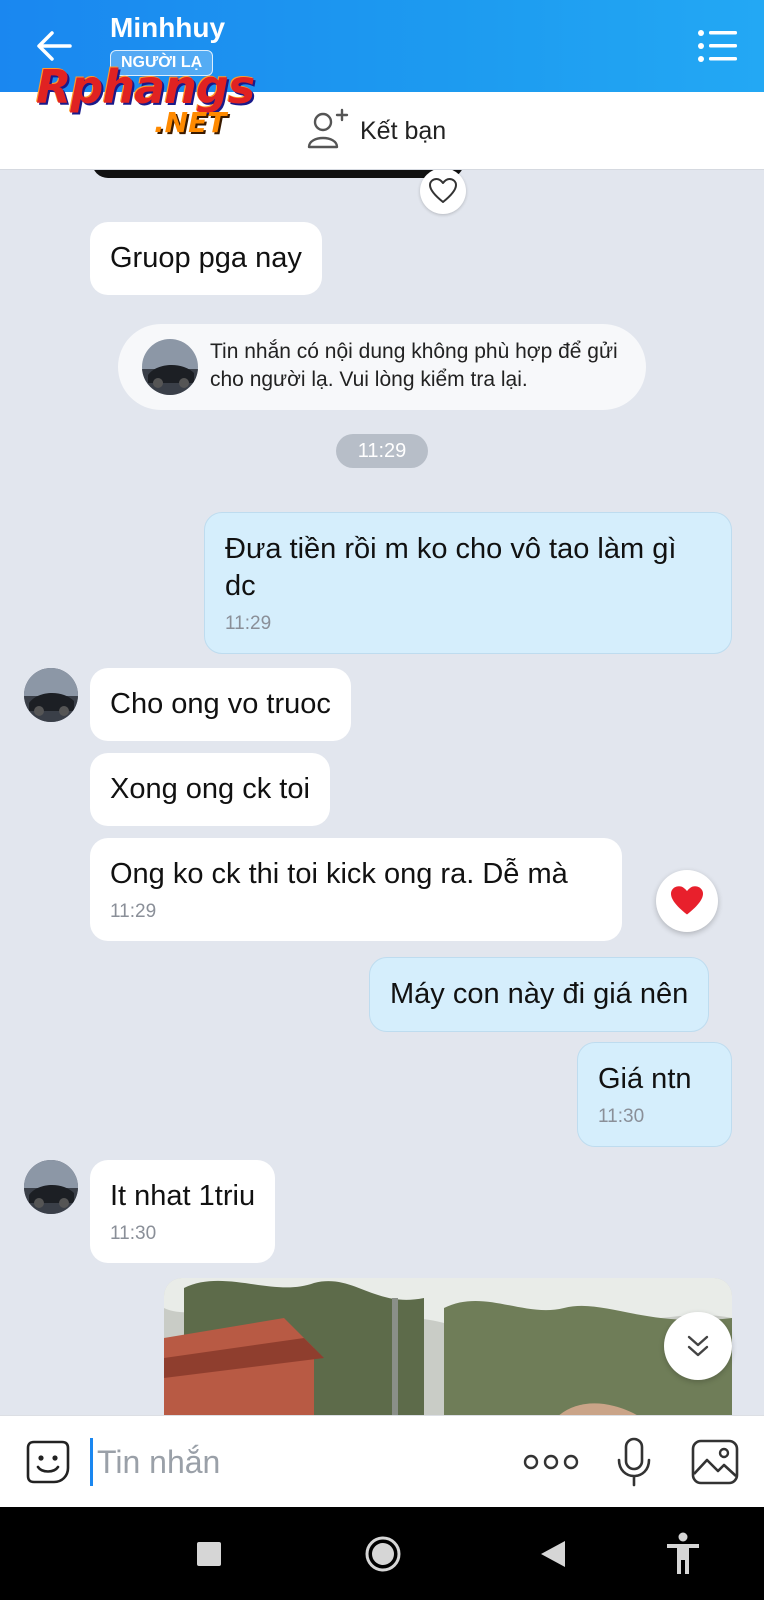 The height and width of the screenshot is (1600, 764). Describe the element at coordinates (339, 874) in the screenshot. I see `message-text: Ong ko ck thi toi kick ong ra. Dễ mà` at that location.